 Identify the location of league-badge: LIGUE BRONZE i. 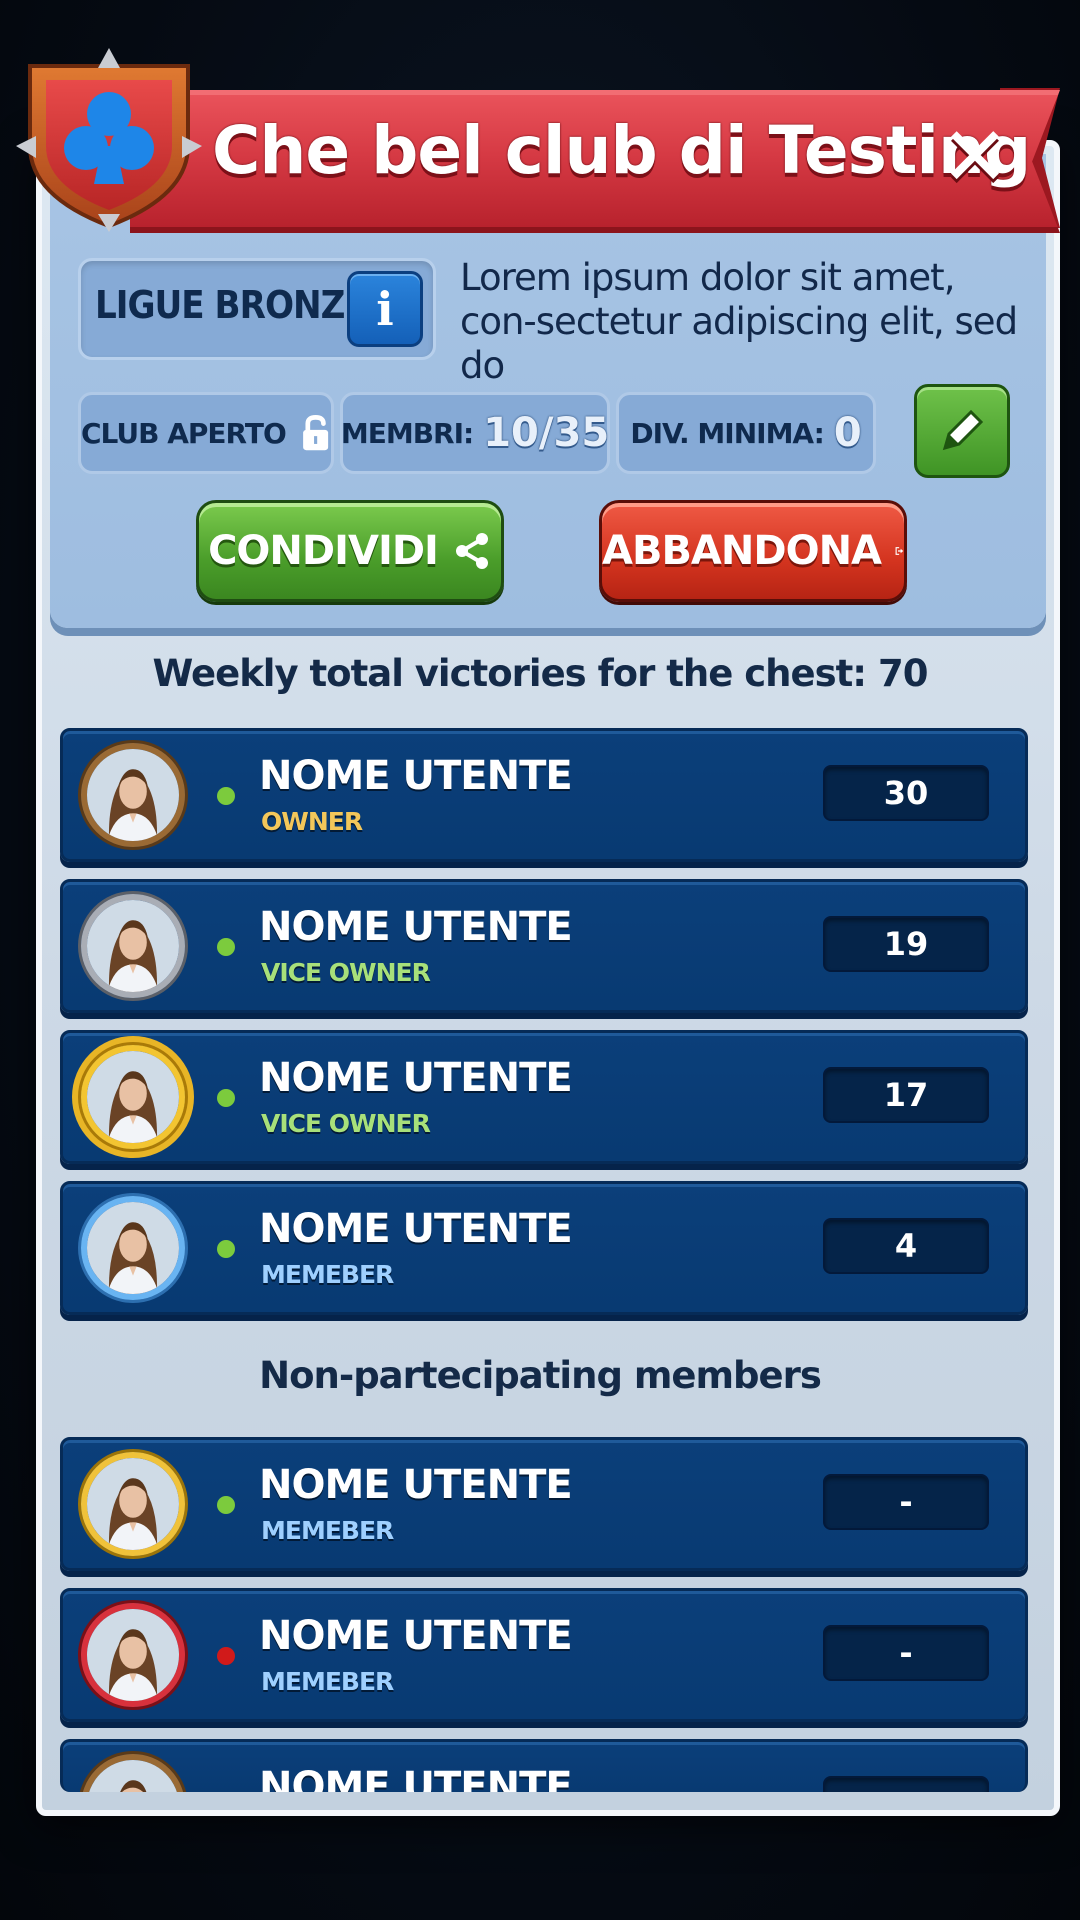
(257, 309).